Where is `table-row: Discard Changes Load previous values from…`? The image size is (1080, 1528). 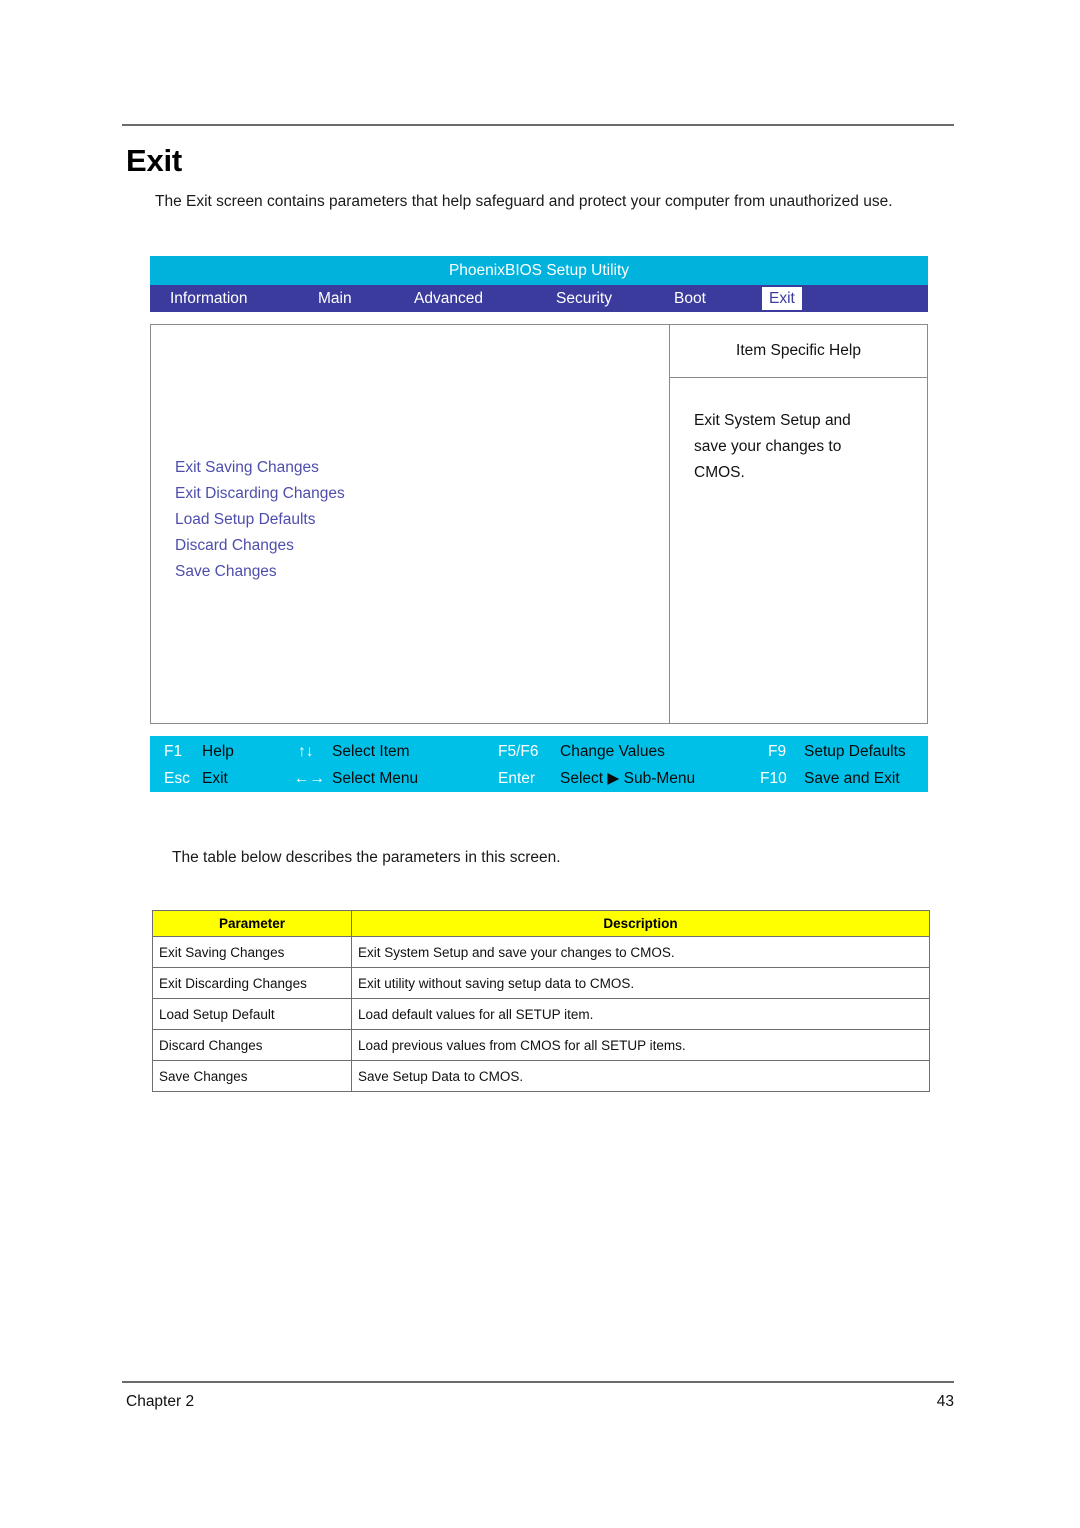 table-row: Discard Changes Load previous values from… is located at coordinates (541, 1045).